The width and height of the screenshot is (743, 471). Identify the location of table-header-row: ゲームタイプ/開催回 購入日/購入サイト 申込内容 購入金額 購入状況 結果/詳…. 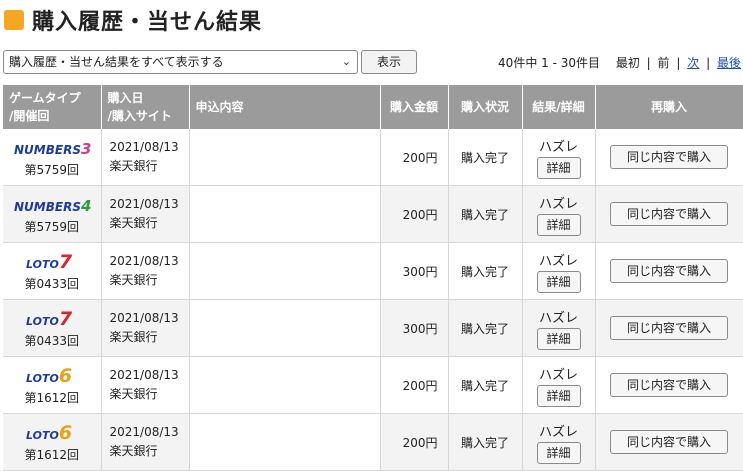
(373, 107).